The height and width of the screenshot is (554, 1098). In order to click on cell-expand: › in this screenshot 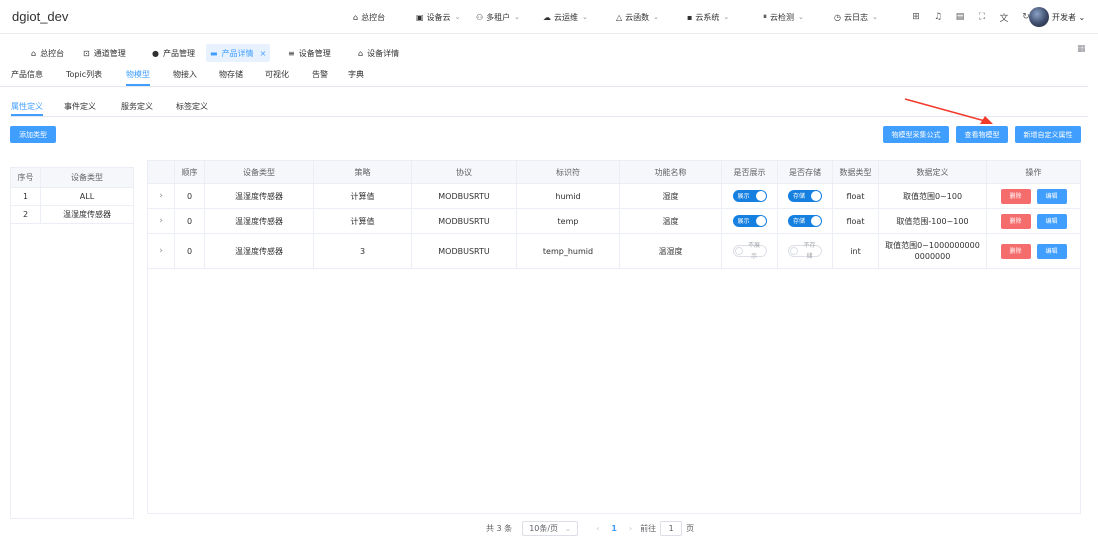, I will do `click(161, 221)`.